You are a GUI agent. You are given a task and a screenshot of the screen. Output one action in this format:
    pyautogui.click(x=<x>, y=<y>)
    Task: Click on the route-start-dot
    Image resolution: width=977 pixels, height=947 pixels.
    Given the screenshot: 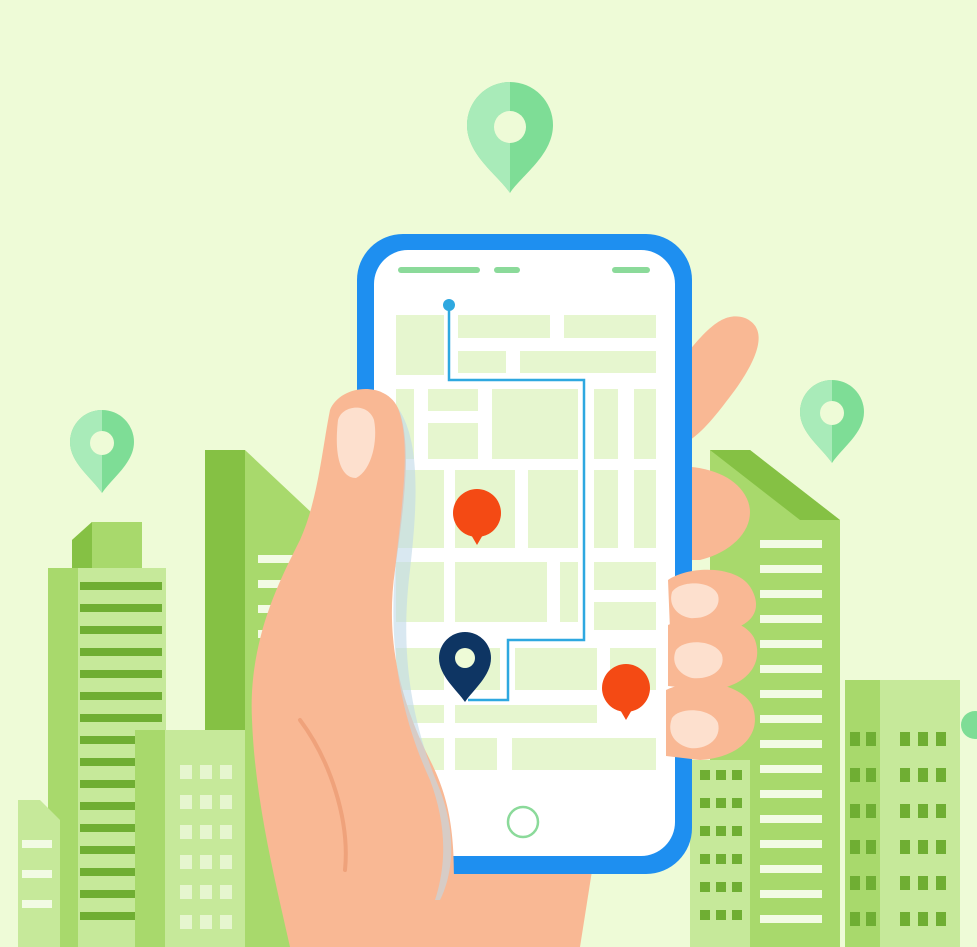 What is the action you would take?
    pyautogui.click(x=449, y=305)
    